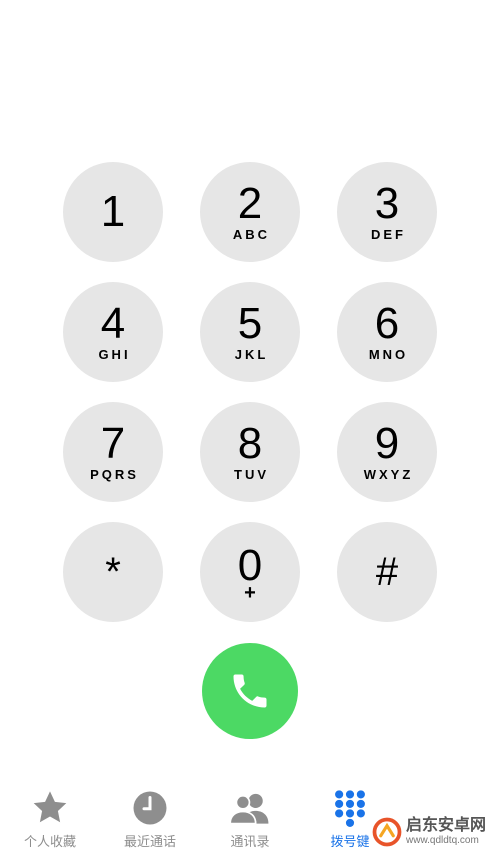  What do you see at coordinates (249, 809) in the screenshot?
I see `contacts-icon` at bounding box center [249, 809].